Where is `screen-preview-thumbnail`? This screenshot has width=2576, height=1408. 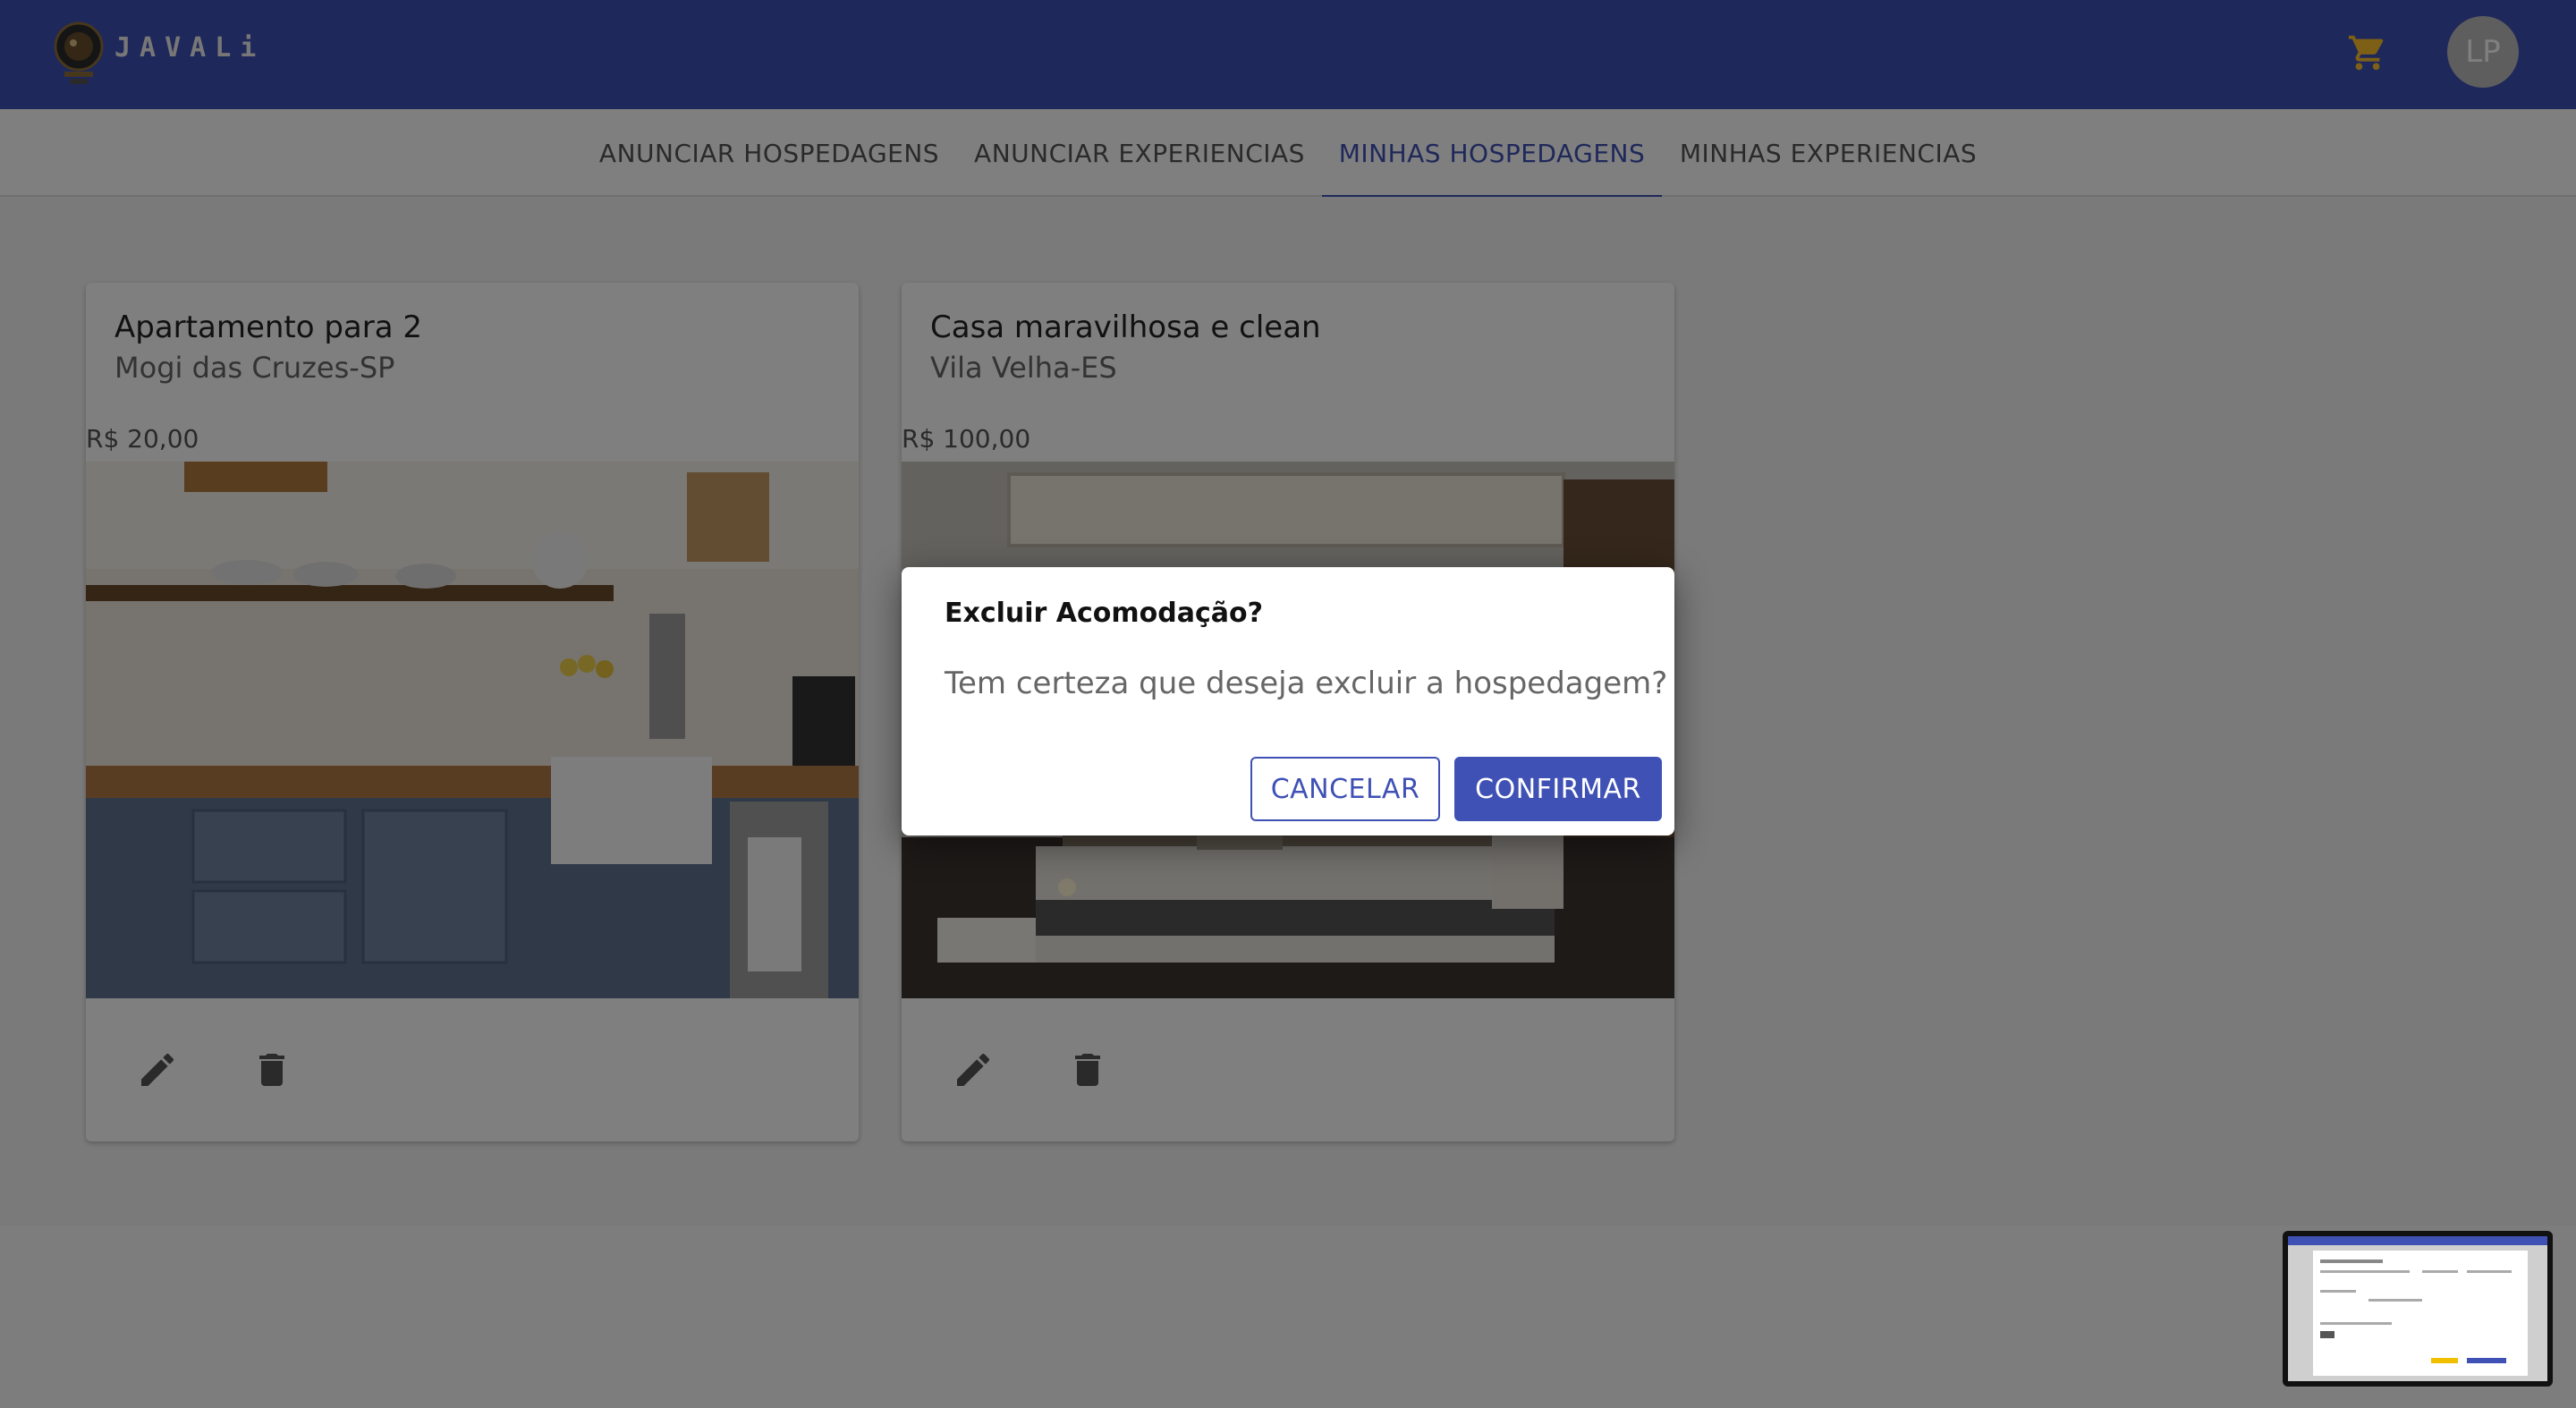
screen-preview-thumbnail is located at coordinates (2418, 1309).